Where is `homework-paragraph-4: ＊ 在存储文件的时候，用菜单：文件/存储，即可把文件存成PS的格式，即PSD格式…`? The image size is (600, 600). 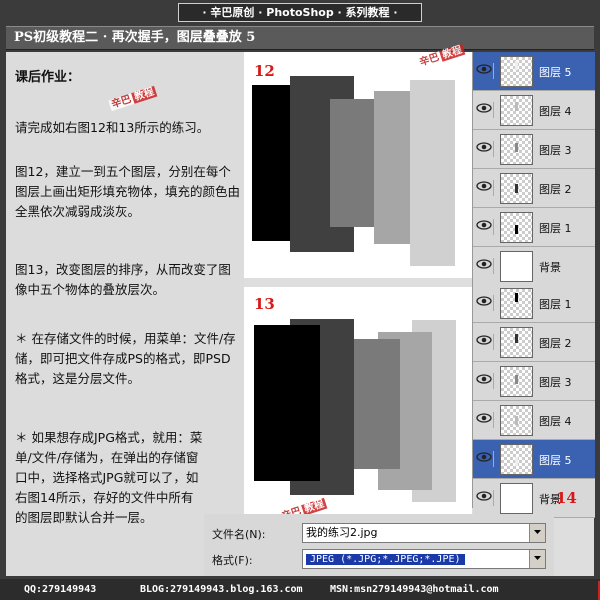
homework-paragraph-4: ＊ 在存储文件的时候，用菜单：文件/存储，即可把文件存成PS的格式，即PSD格式… is located at coordinates (125, 358).